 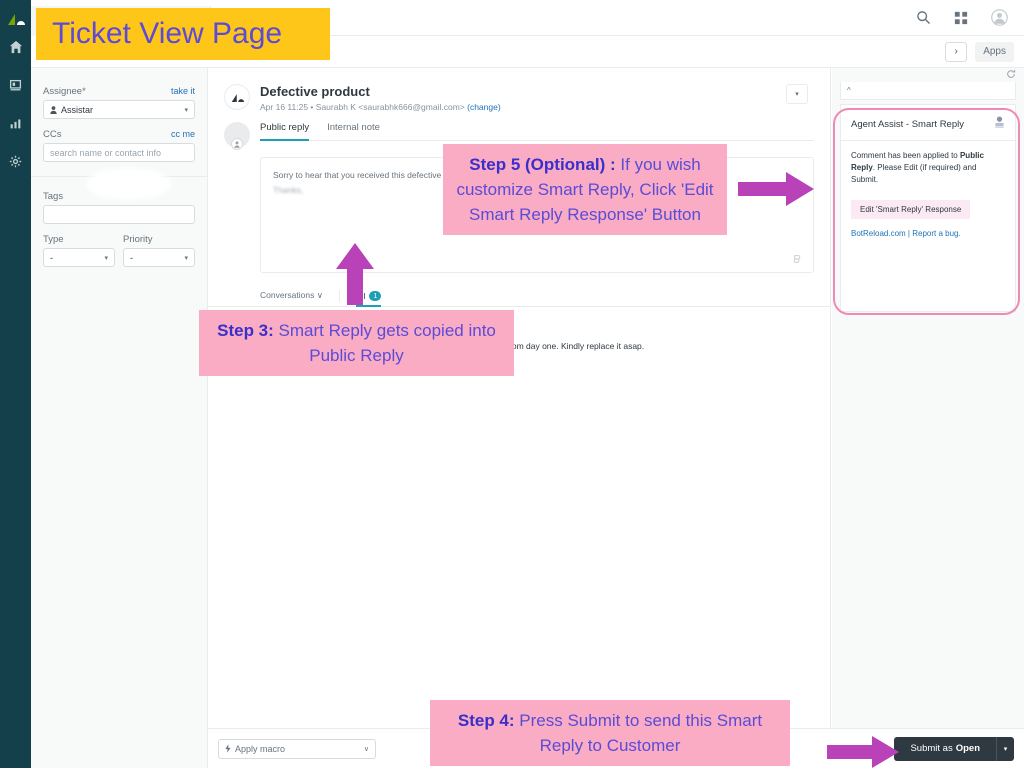 I want to click on botreload-link: BotReload.com, so click(x=878, y=233).